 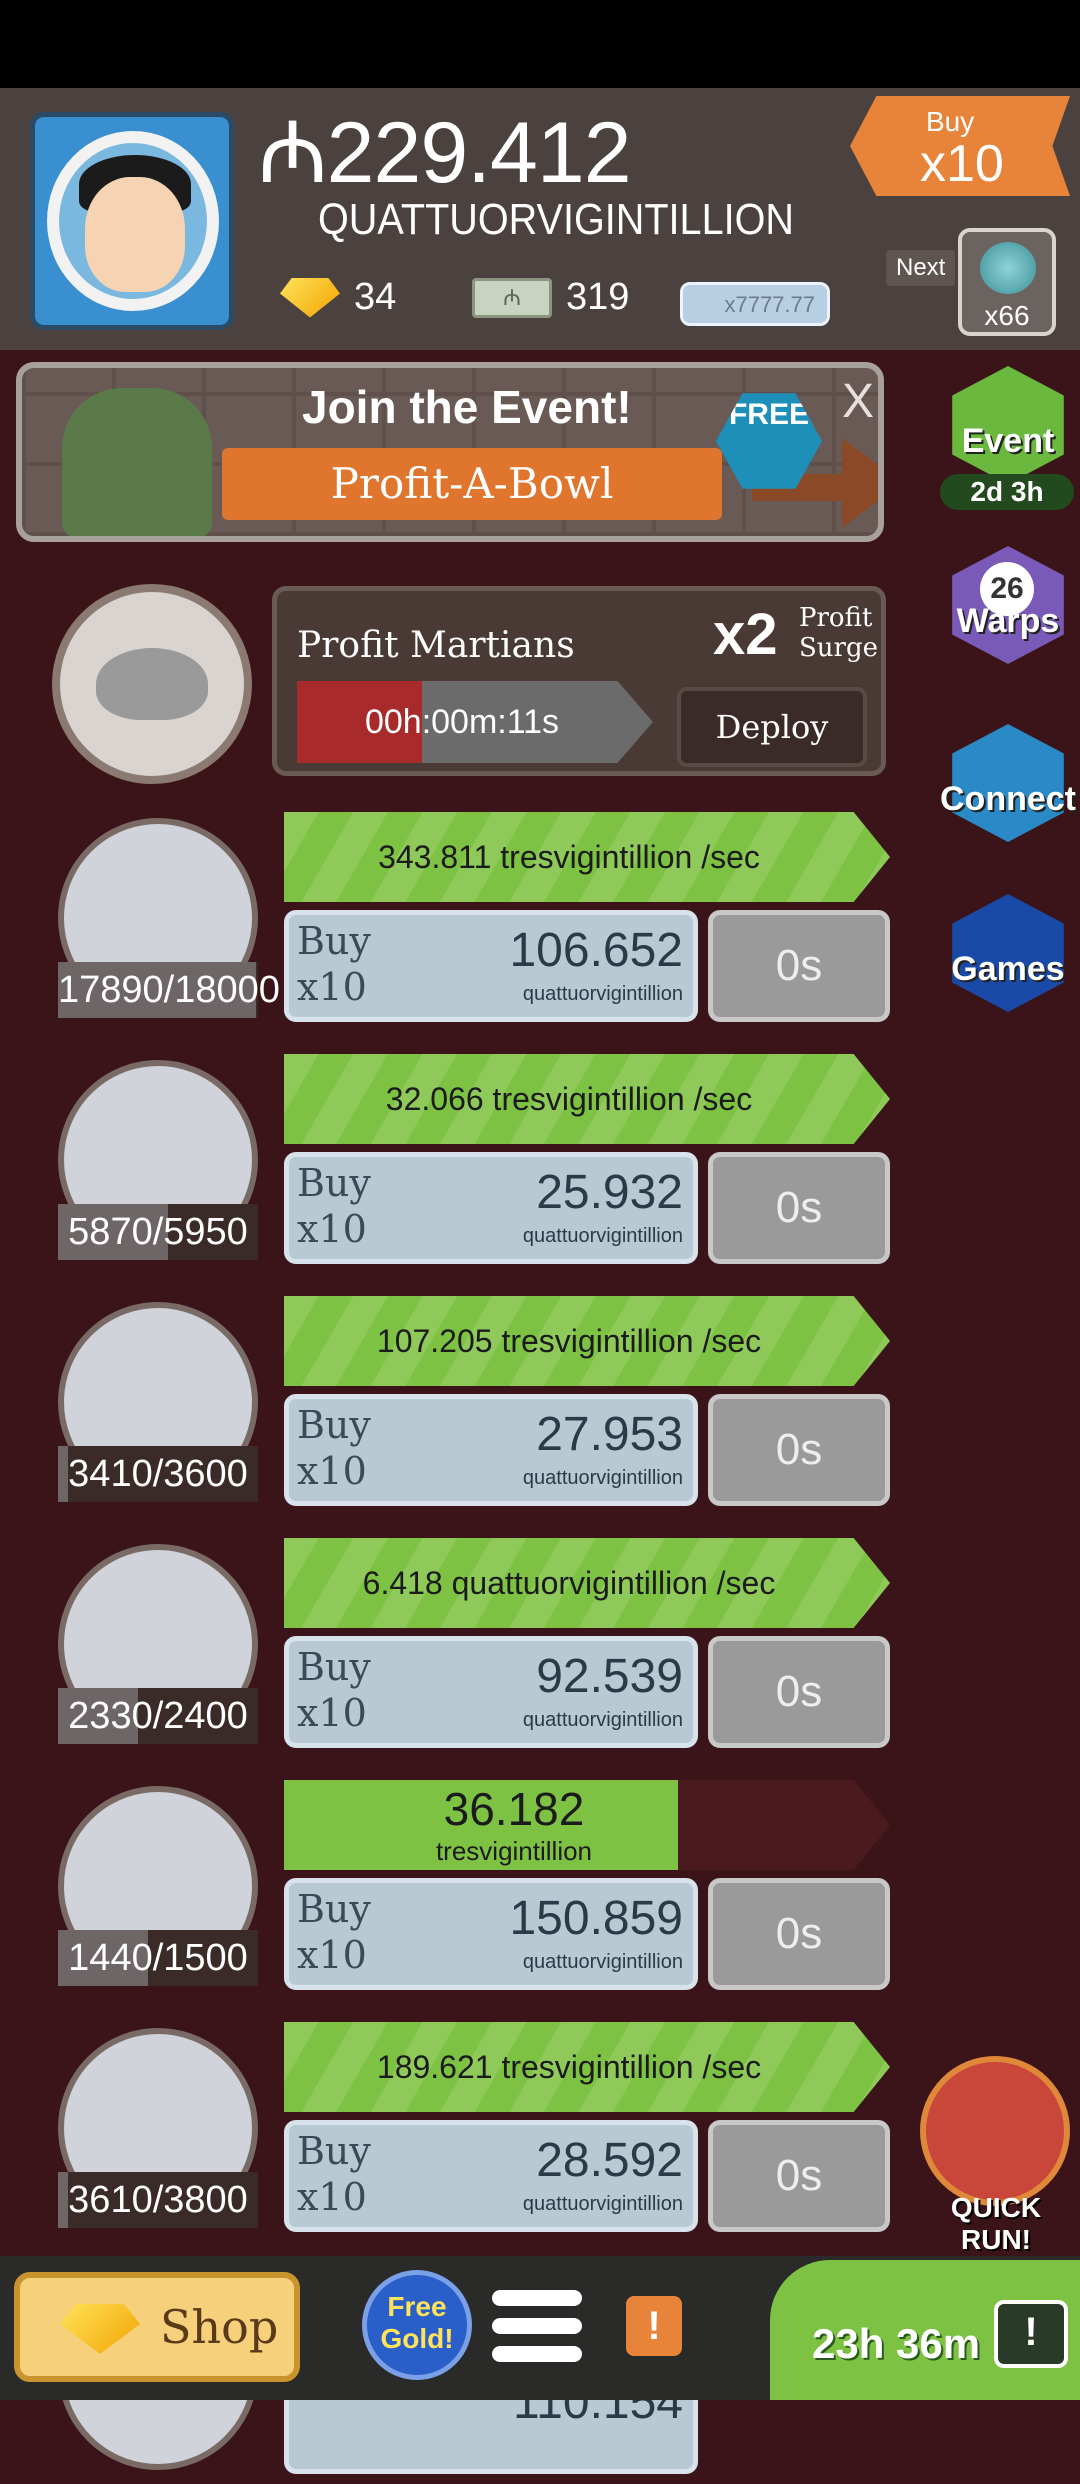 I want to click on quick-run-icon, so click(x=995, y=2131).